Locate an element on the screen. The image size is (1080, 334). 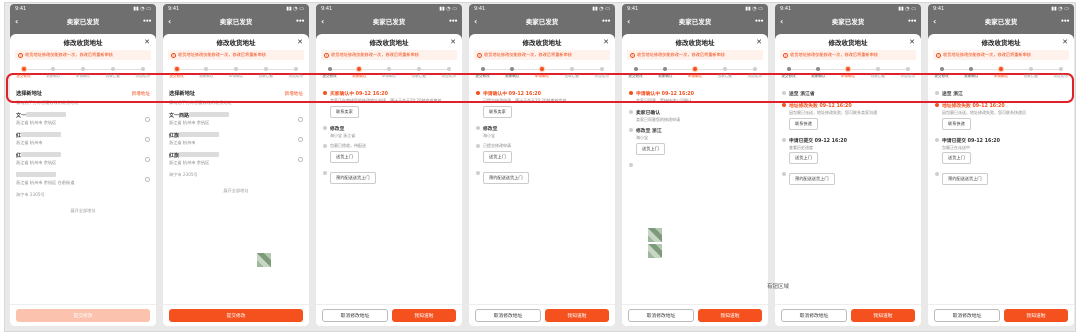
address-item: 红旗 浙江省 杭州市 is located at coordinates (236, 139).